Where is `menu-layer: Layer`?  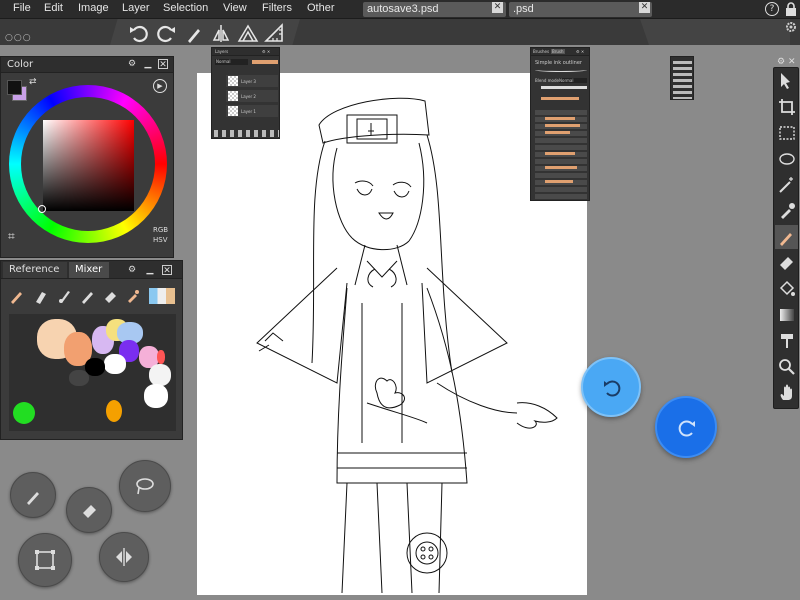 menu-layer: Layer is located at coordinates (136, 8).